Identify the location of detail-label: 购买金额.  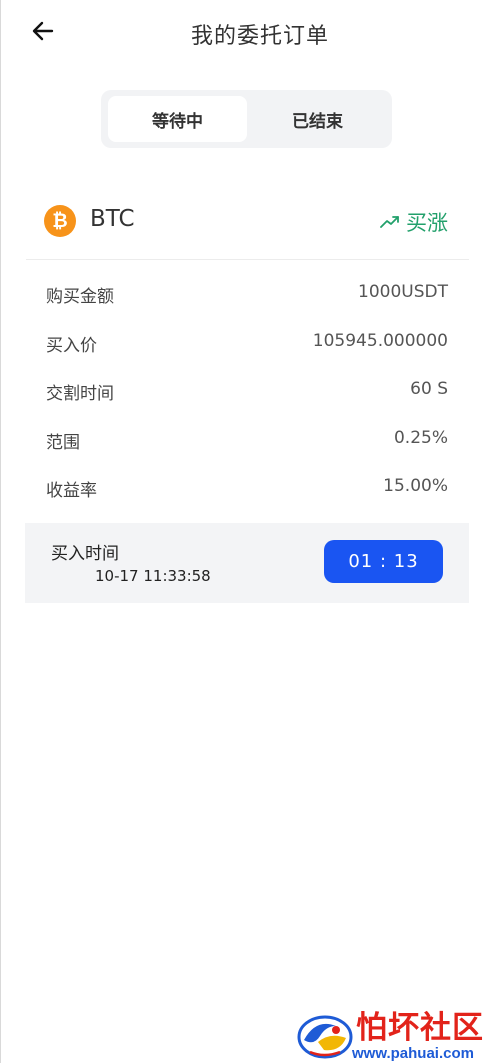
(80, 297).